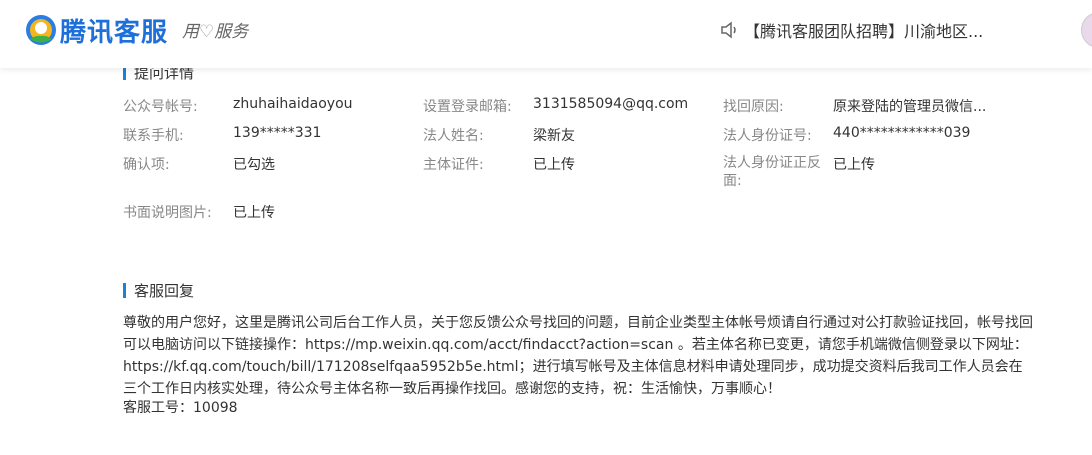 Image resolution: width=1092 pixels, height=455 pixels. Describe the element at coordinates (254, 213) in the screenshot. I see `value-written-image: 已上传` at that location.